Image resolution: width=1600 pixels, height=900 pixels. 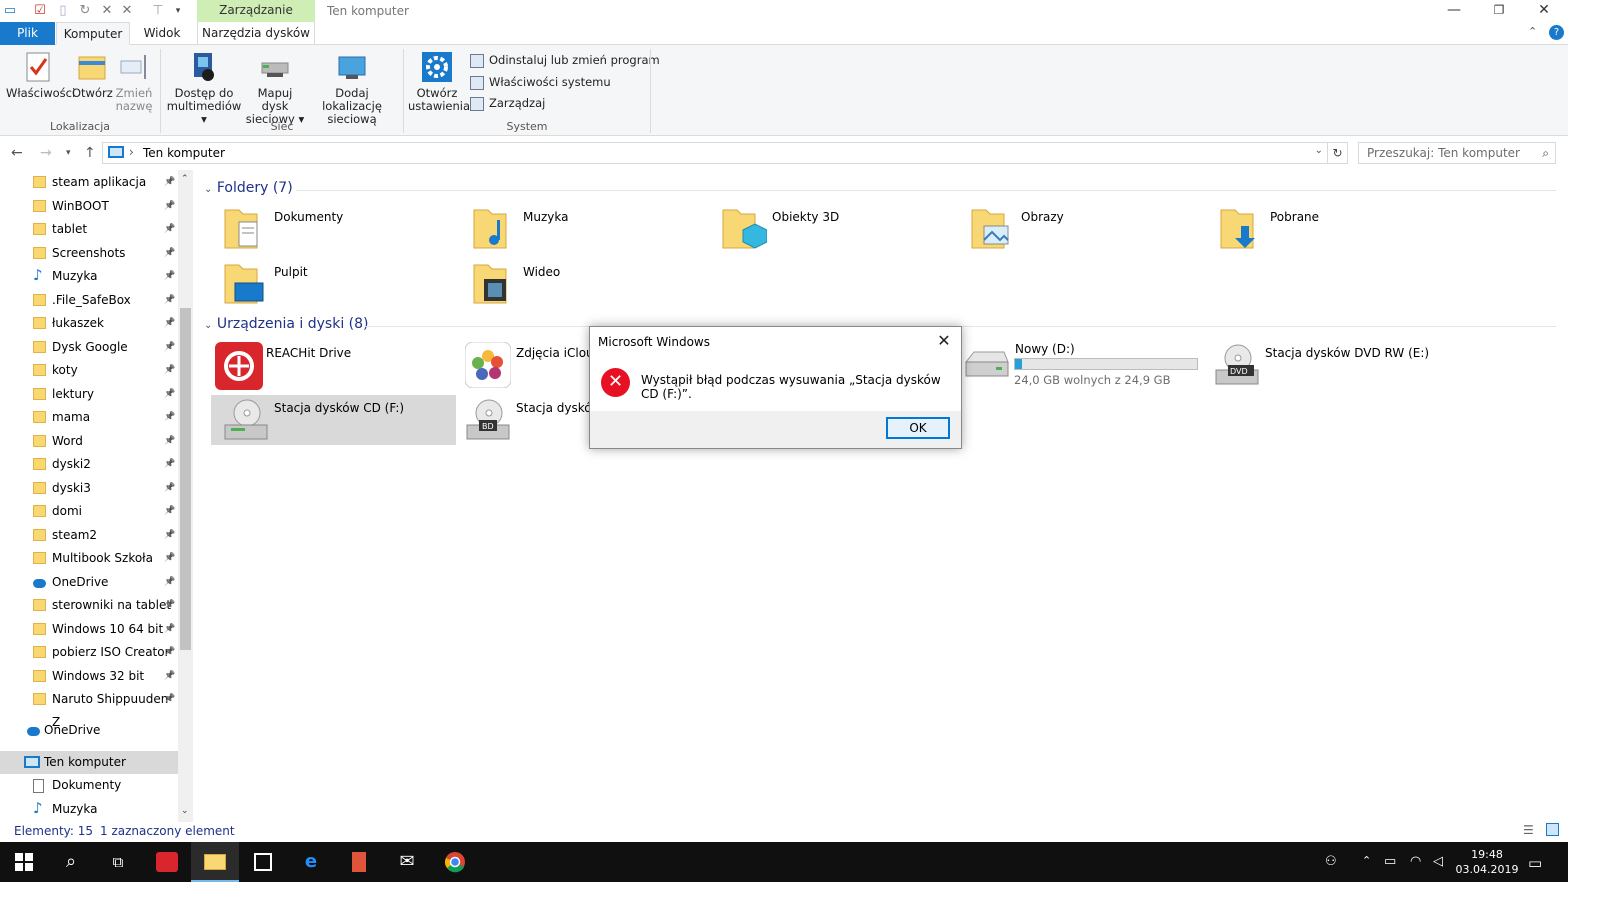 What do you see at coordinates (275, 88) in the screenshot?
I see `map-network-drive-button: Mapuj dysk sieciowy ▾` at bounding box center [275, 88].